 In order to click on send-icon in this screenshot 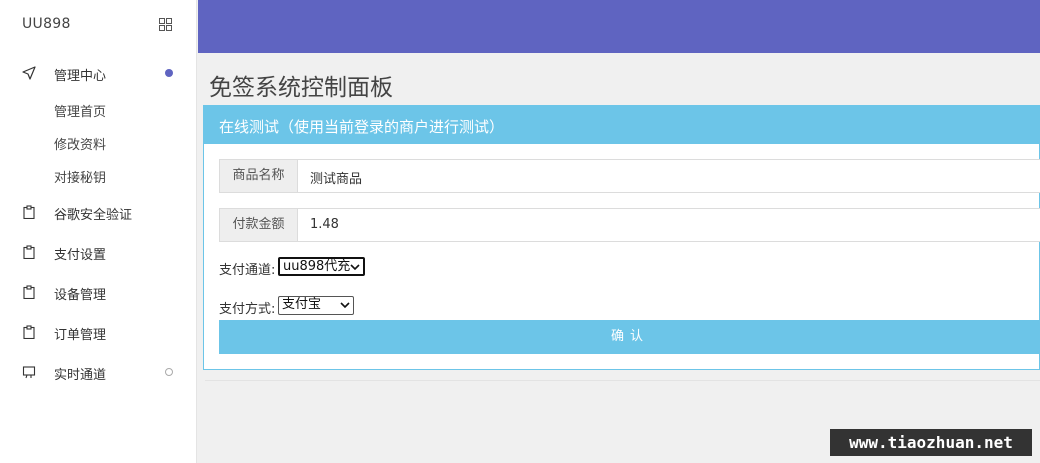, I will do `click(29, 73)`.